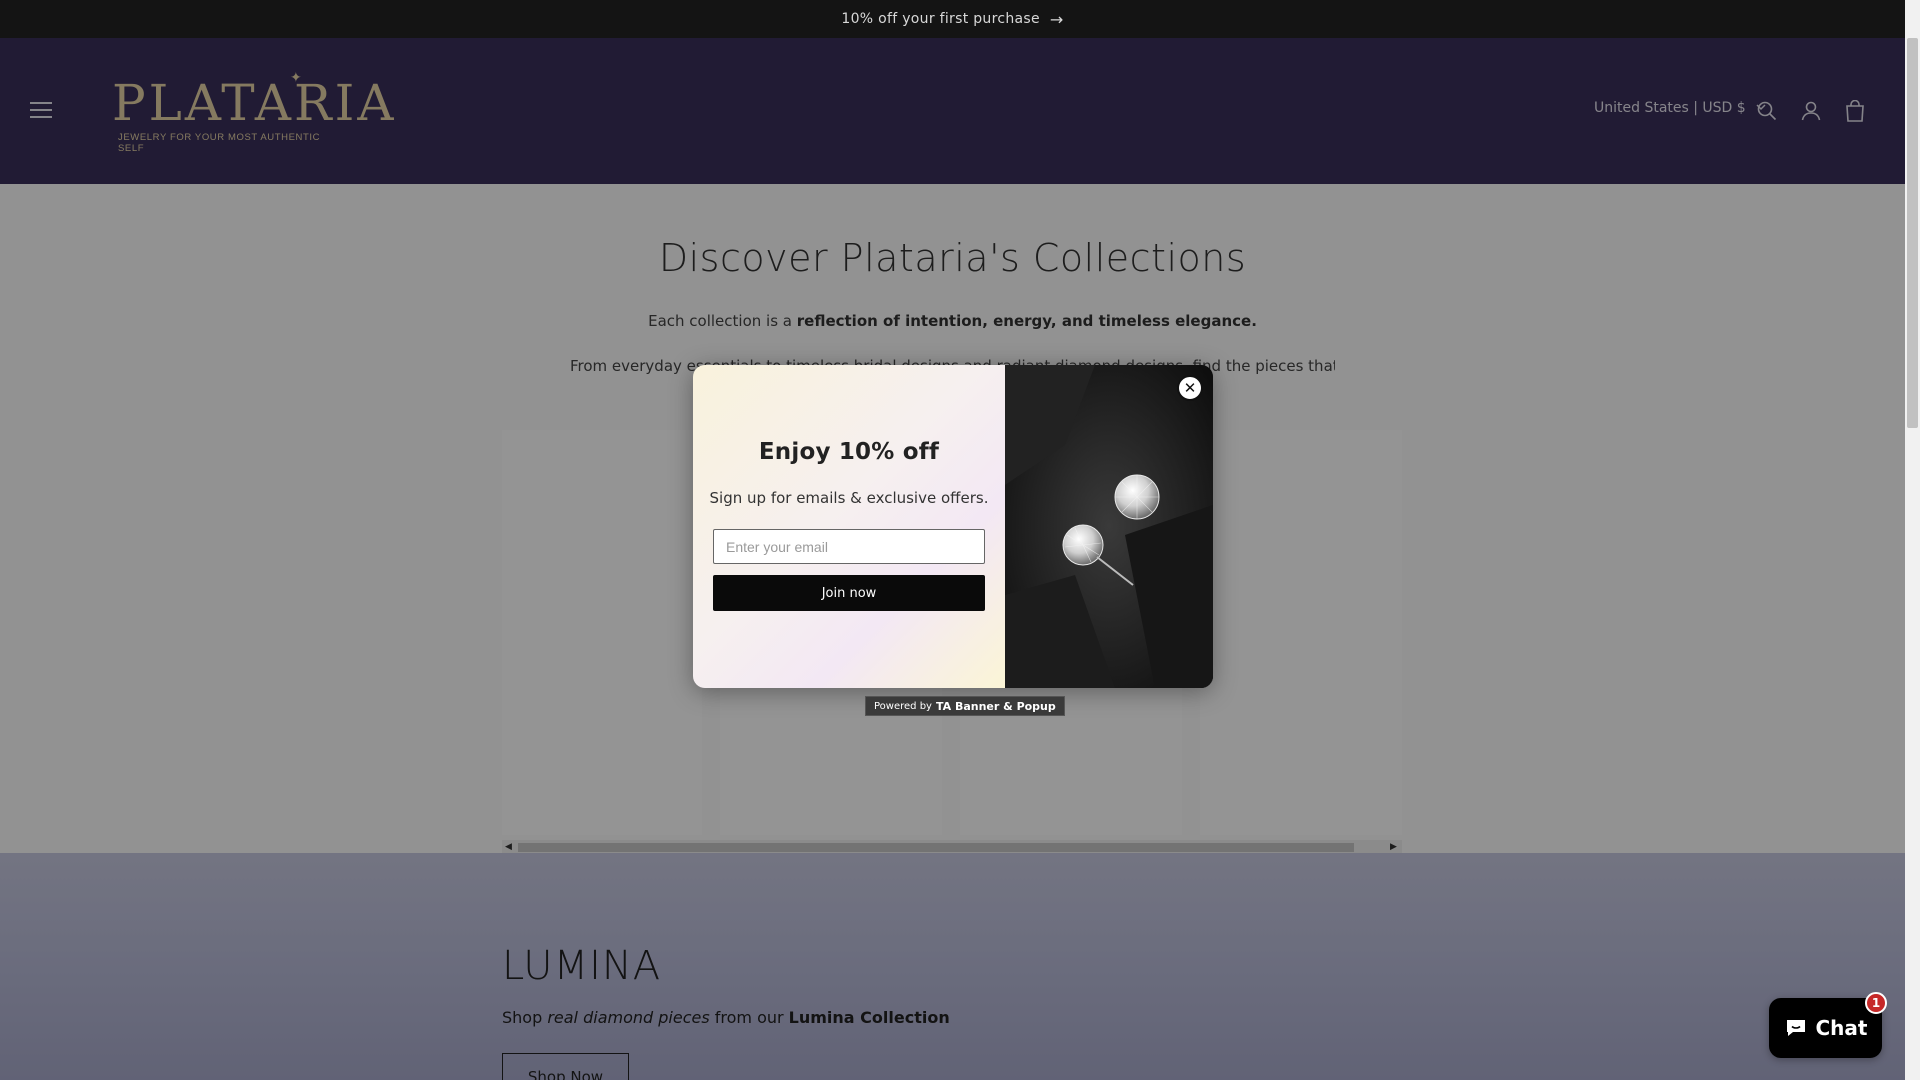 The image size is (1920, 1080). I want to click on join-now-button: Join now, so click(849, 593).